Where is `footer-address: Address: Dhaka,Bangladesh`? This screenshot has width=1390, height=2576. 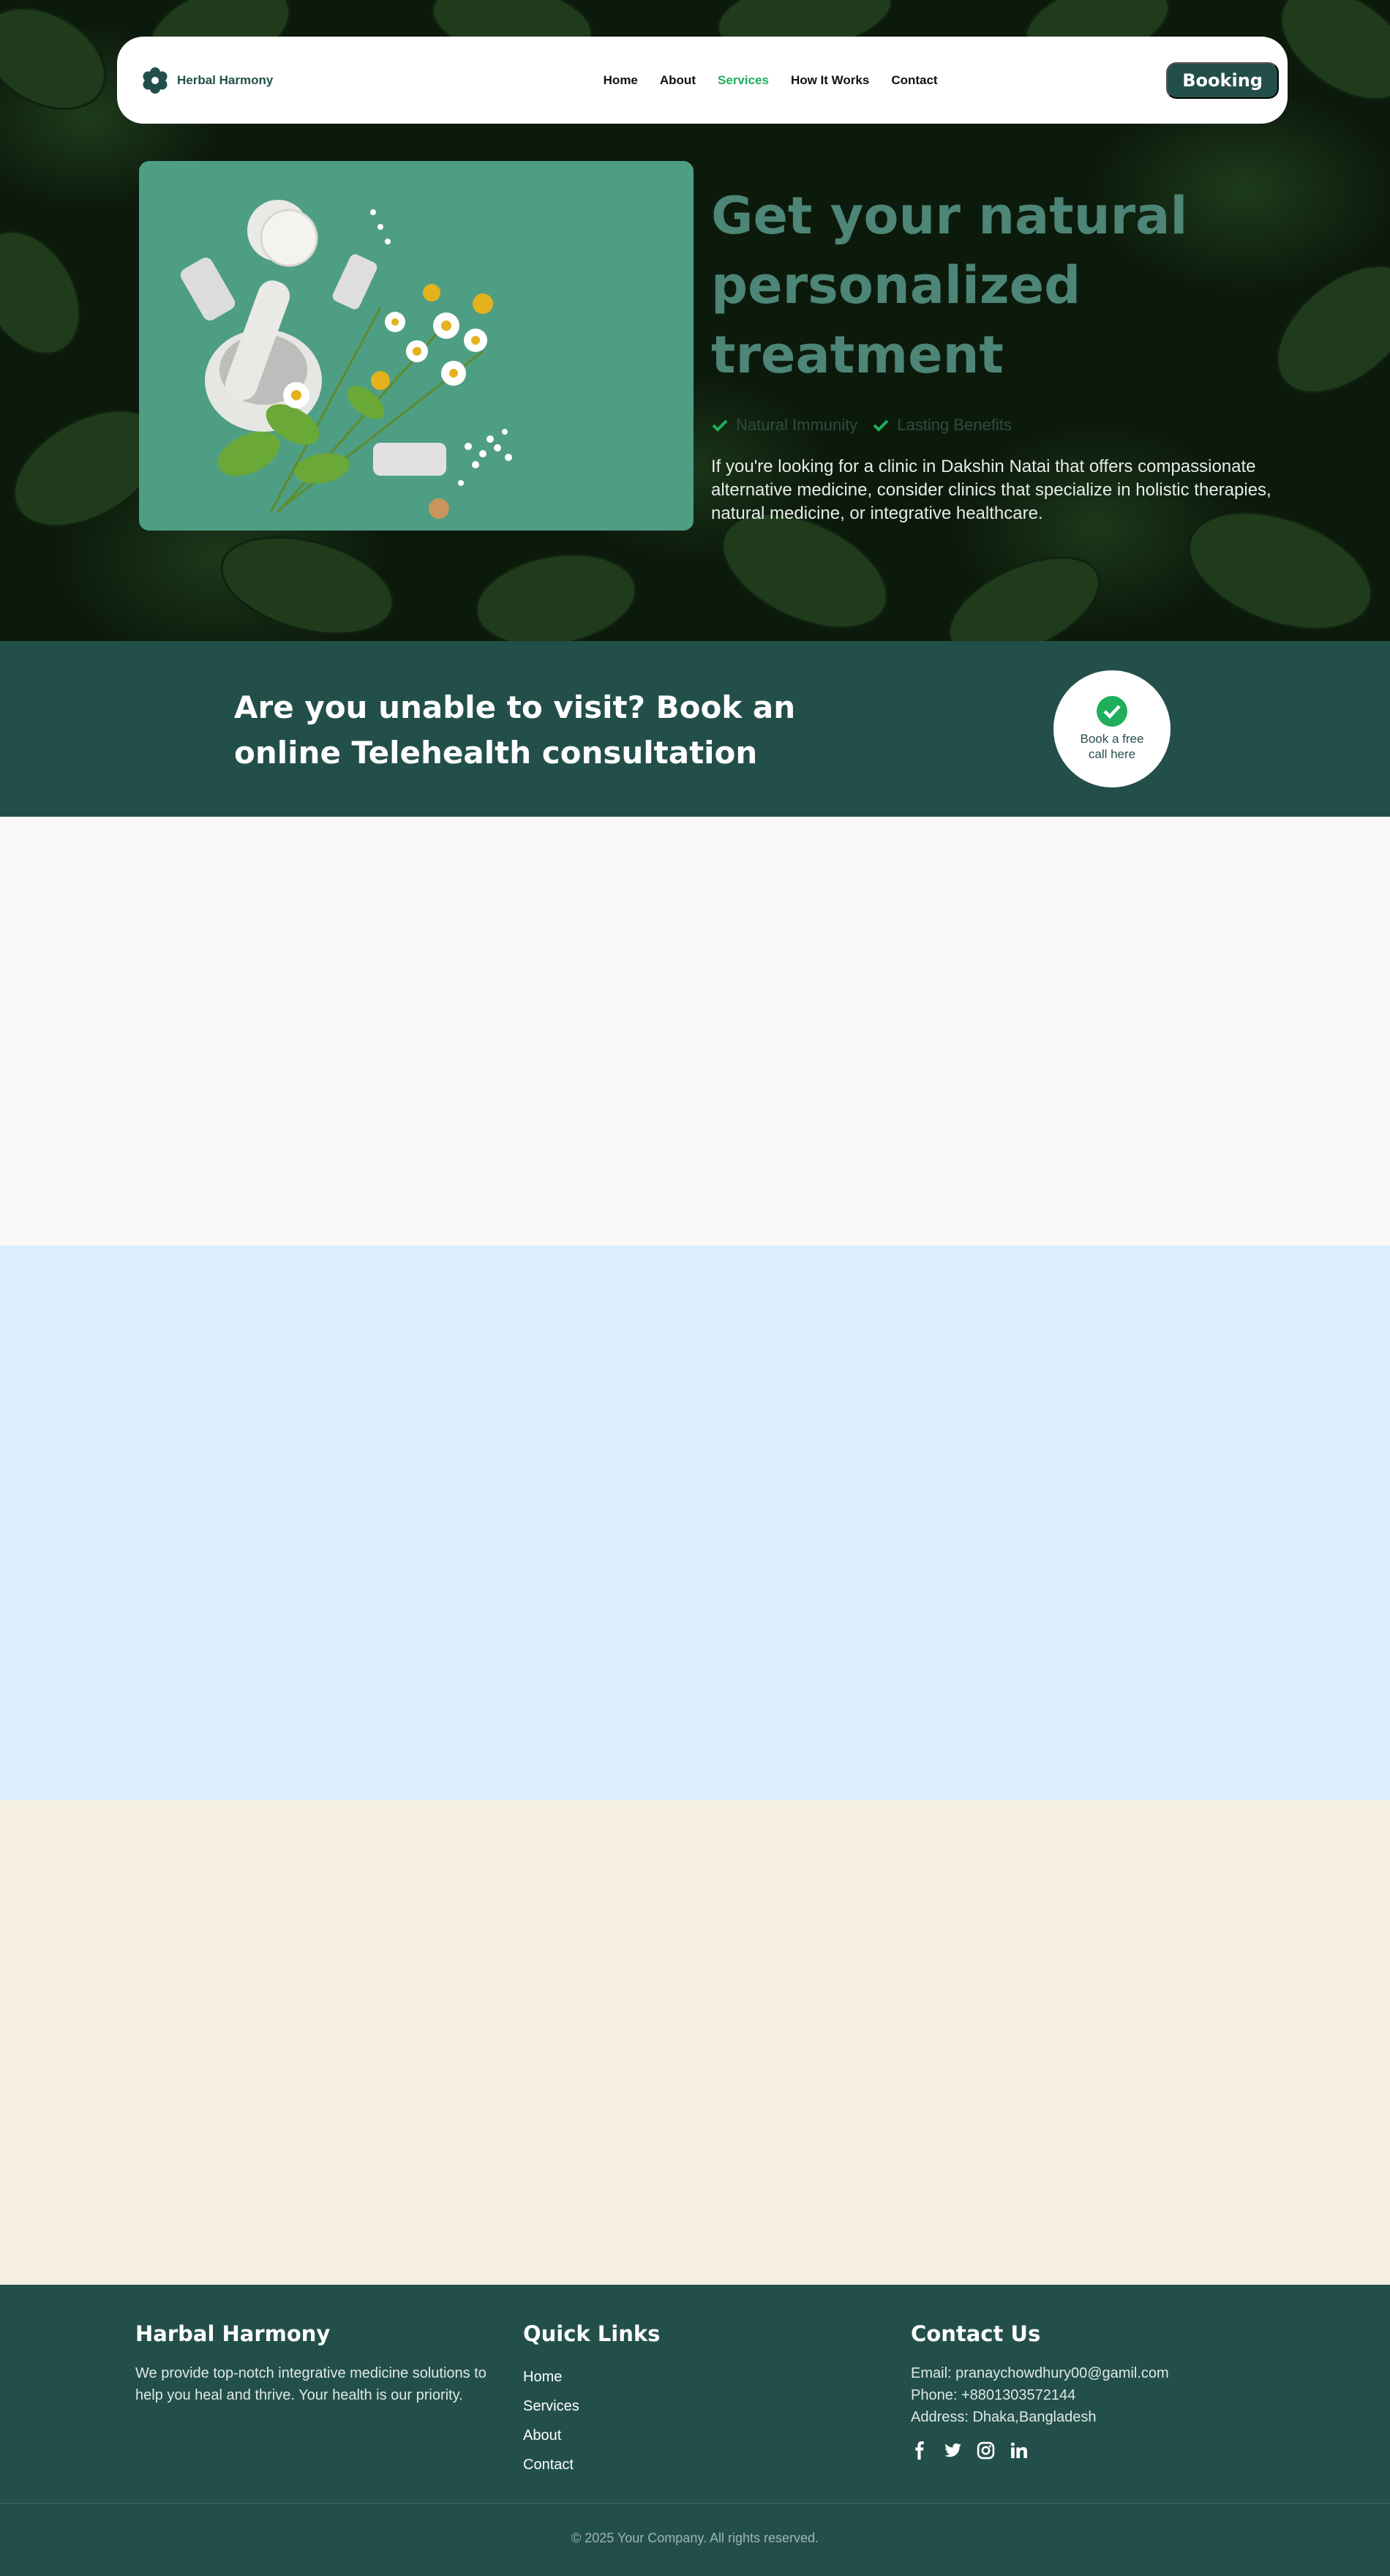 footer-address: Address: Dhaka,Bangladesh is located at coordinates (1004, 2417).